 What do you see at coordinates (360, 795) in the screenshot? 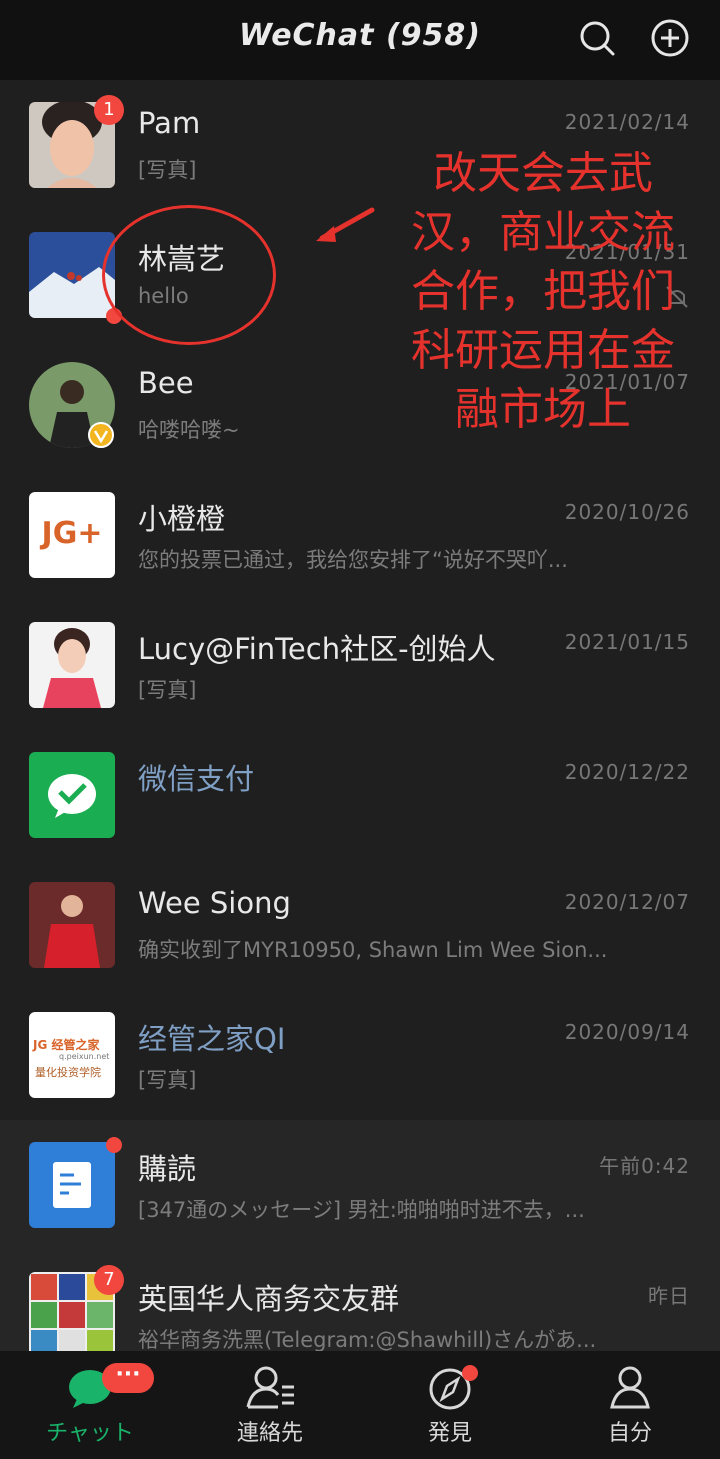
I see `chat-row-wechat-pay: 微信支付 2020/12/22` at bounding box center [360, 795].